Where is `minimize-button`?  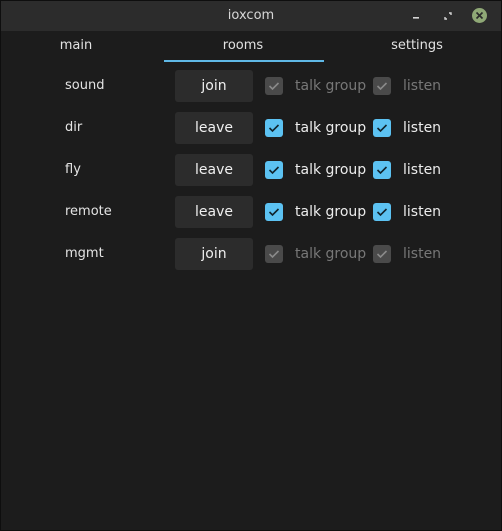 minimize-button is located at coordinates (416, 16).